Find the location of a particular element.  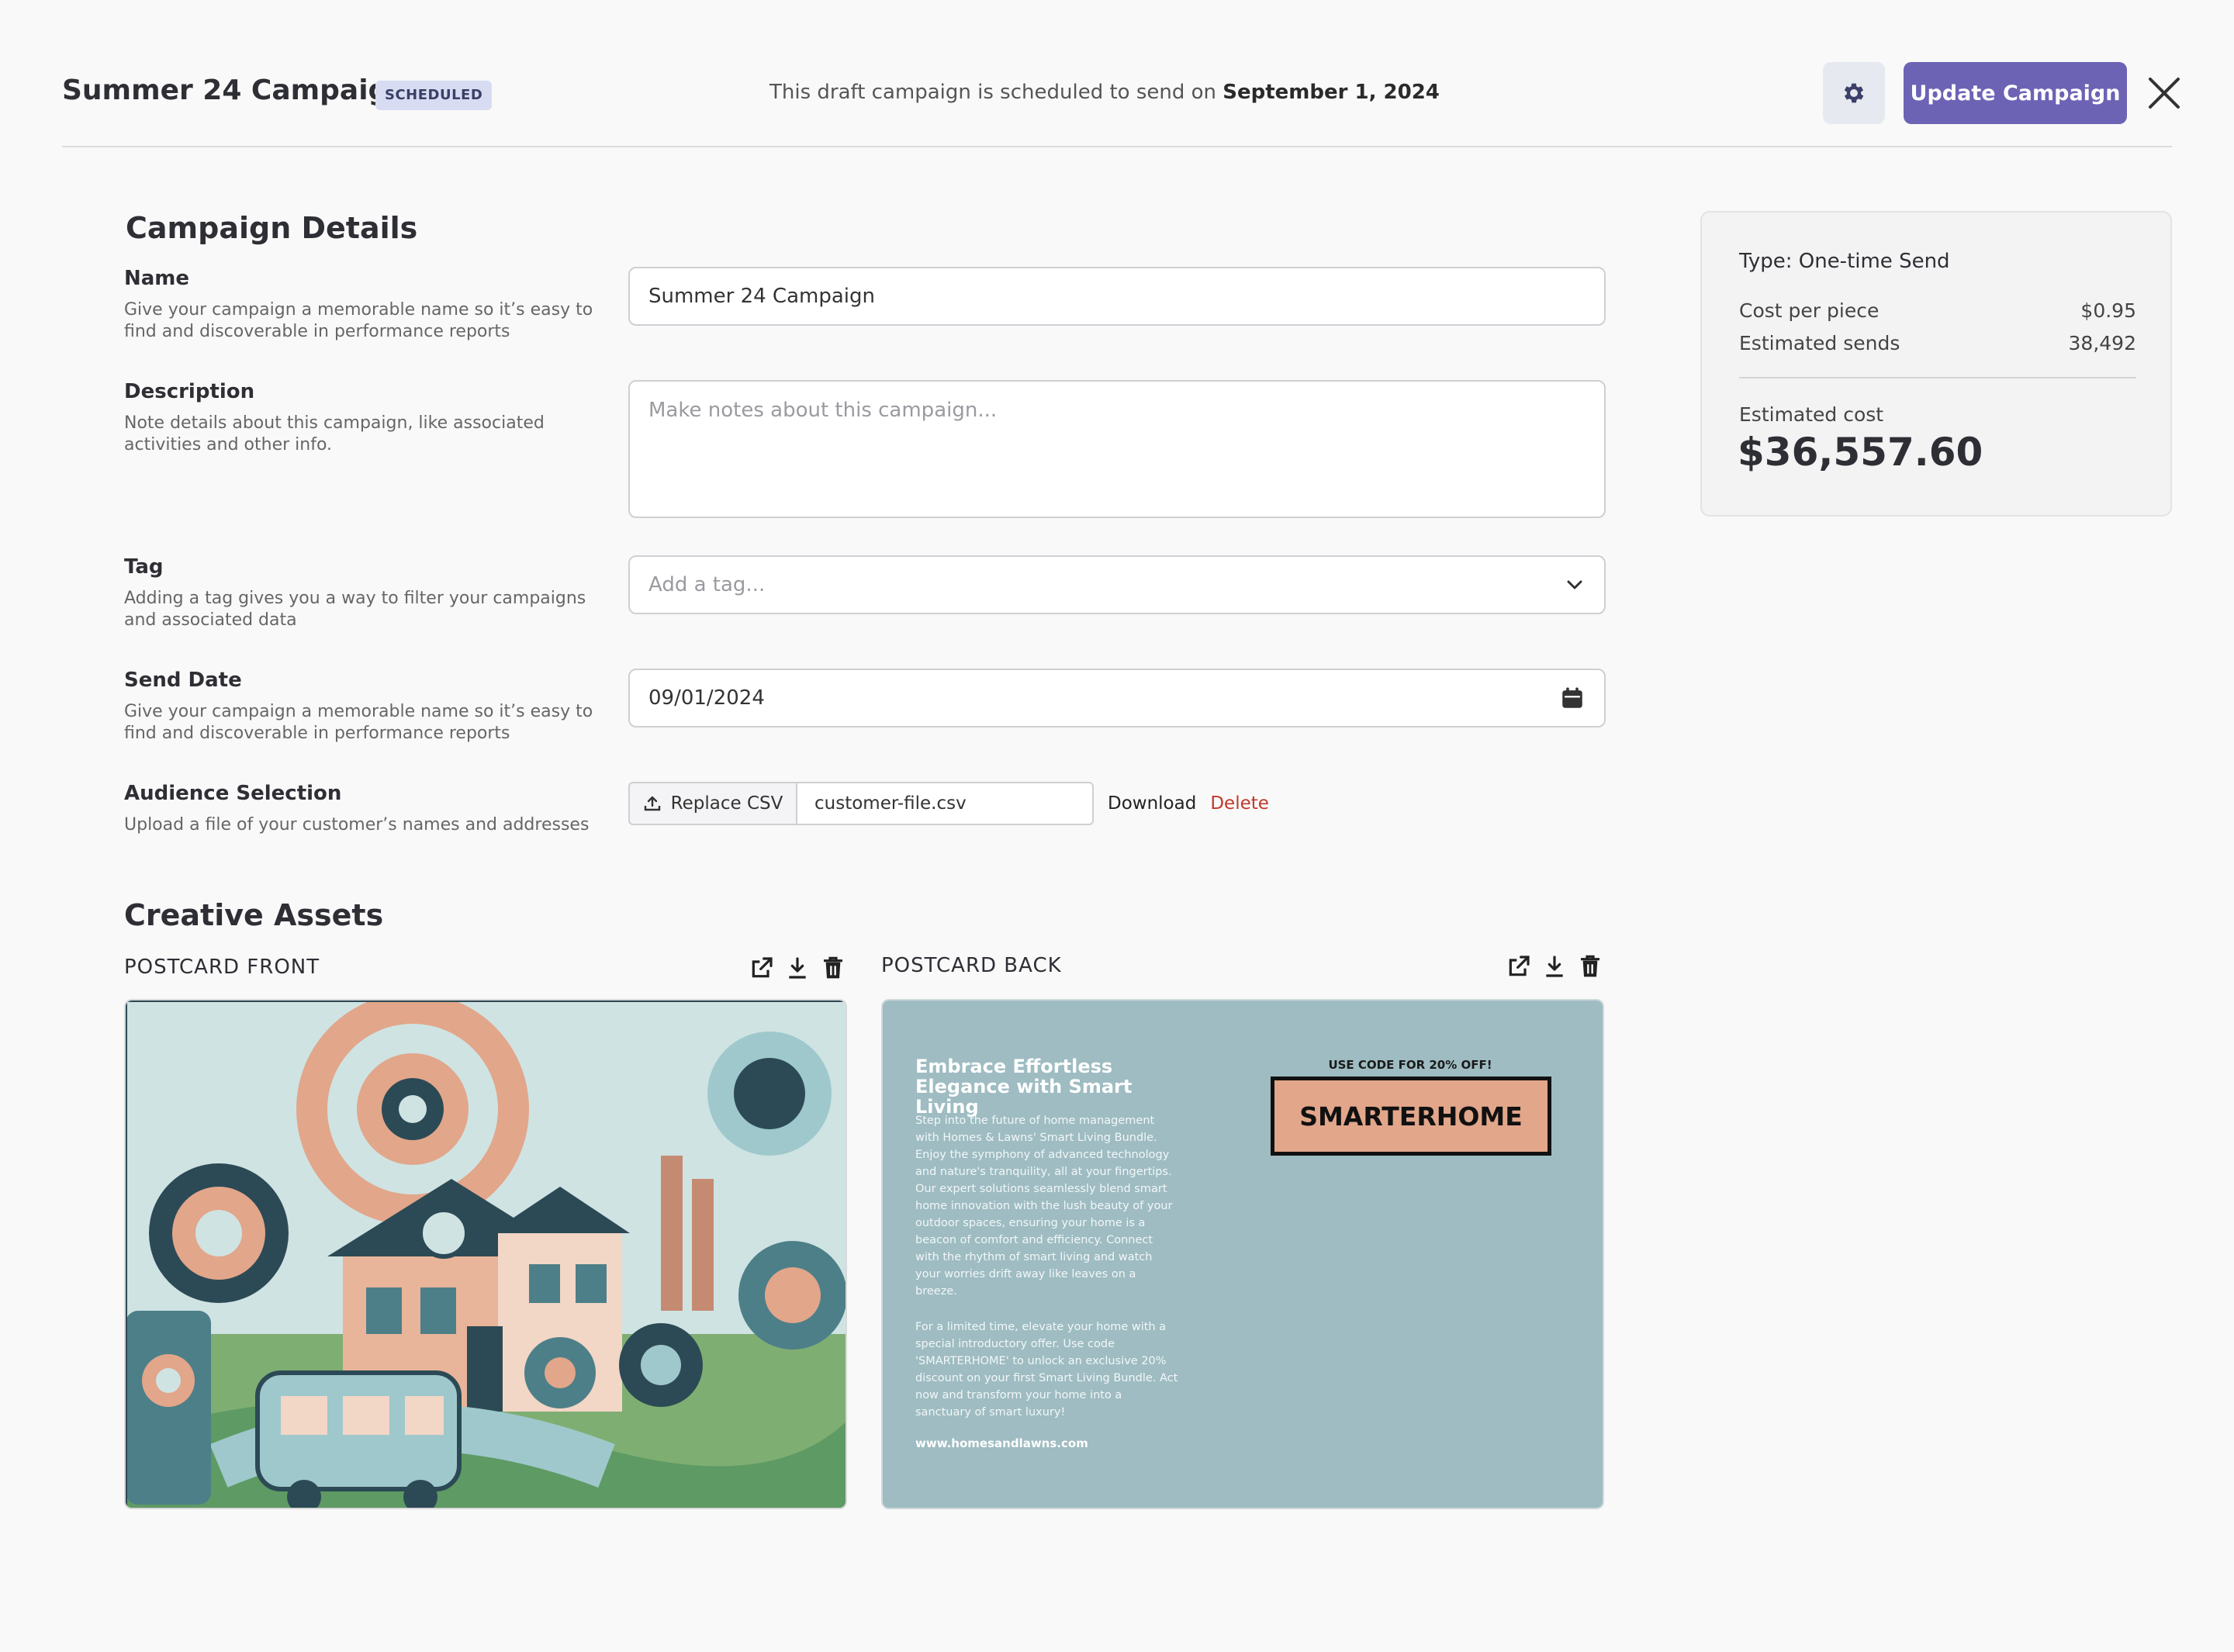

send-date-label: Send Date is located at coordinates (183, 680).